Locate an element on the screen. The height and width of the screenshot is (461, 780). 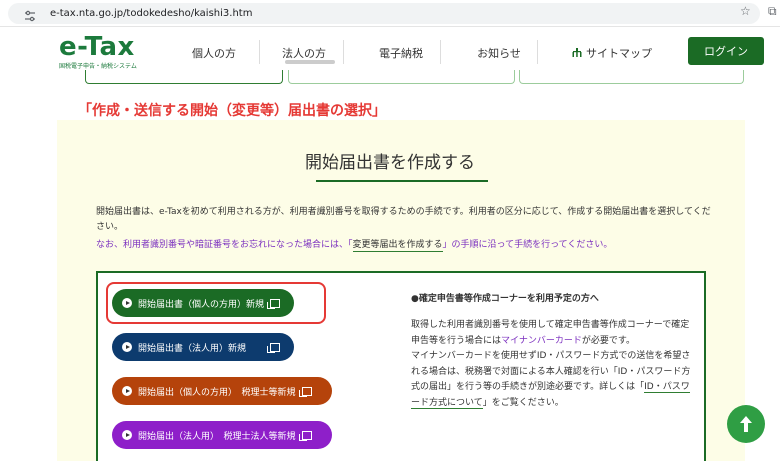
nav-label: お知らせ is located at coordinates (499, 53).